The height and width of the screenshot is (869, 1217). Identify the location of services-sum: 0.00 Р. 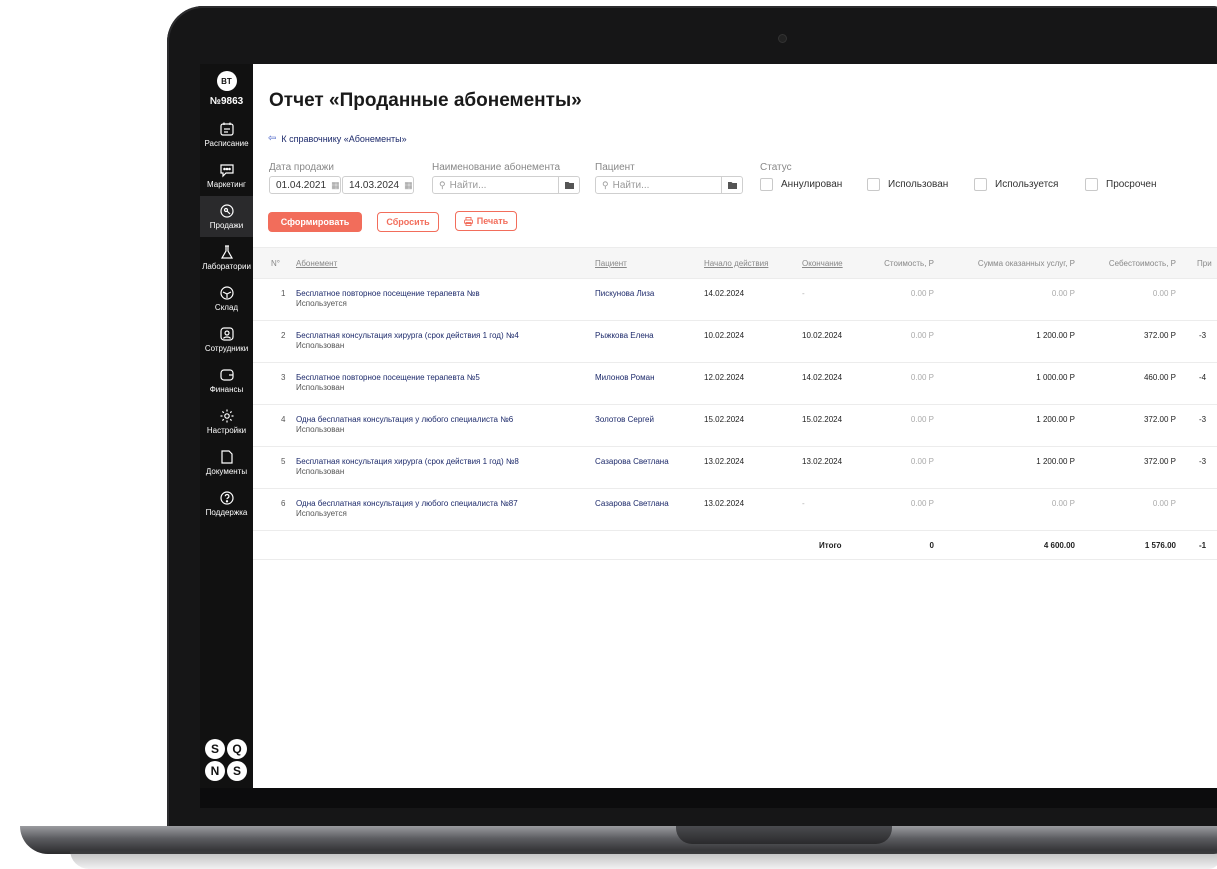
(1063, 503).